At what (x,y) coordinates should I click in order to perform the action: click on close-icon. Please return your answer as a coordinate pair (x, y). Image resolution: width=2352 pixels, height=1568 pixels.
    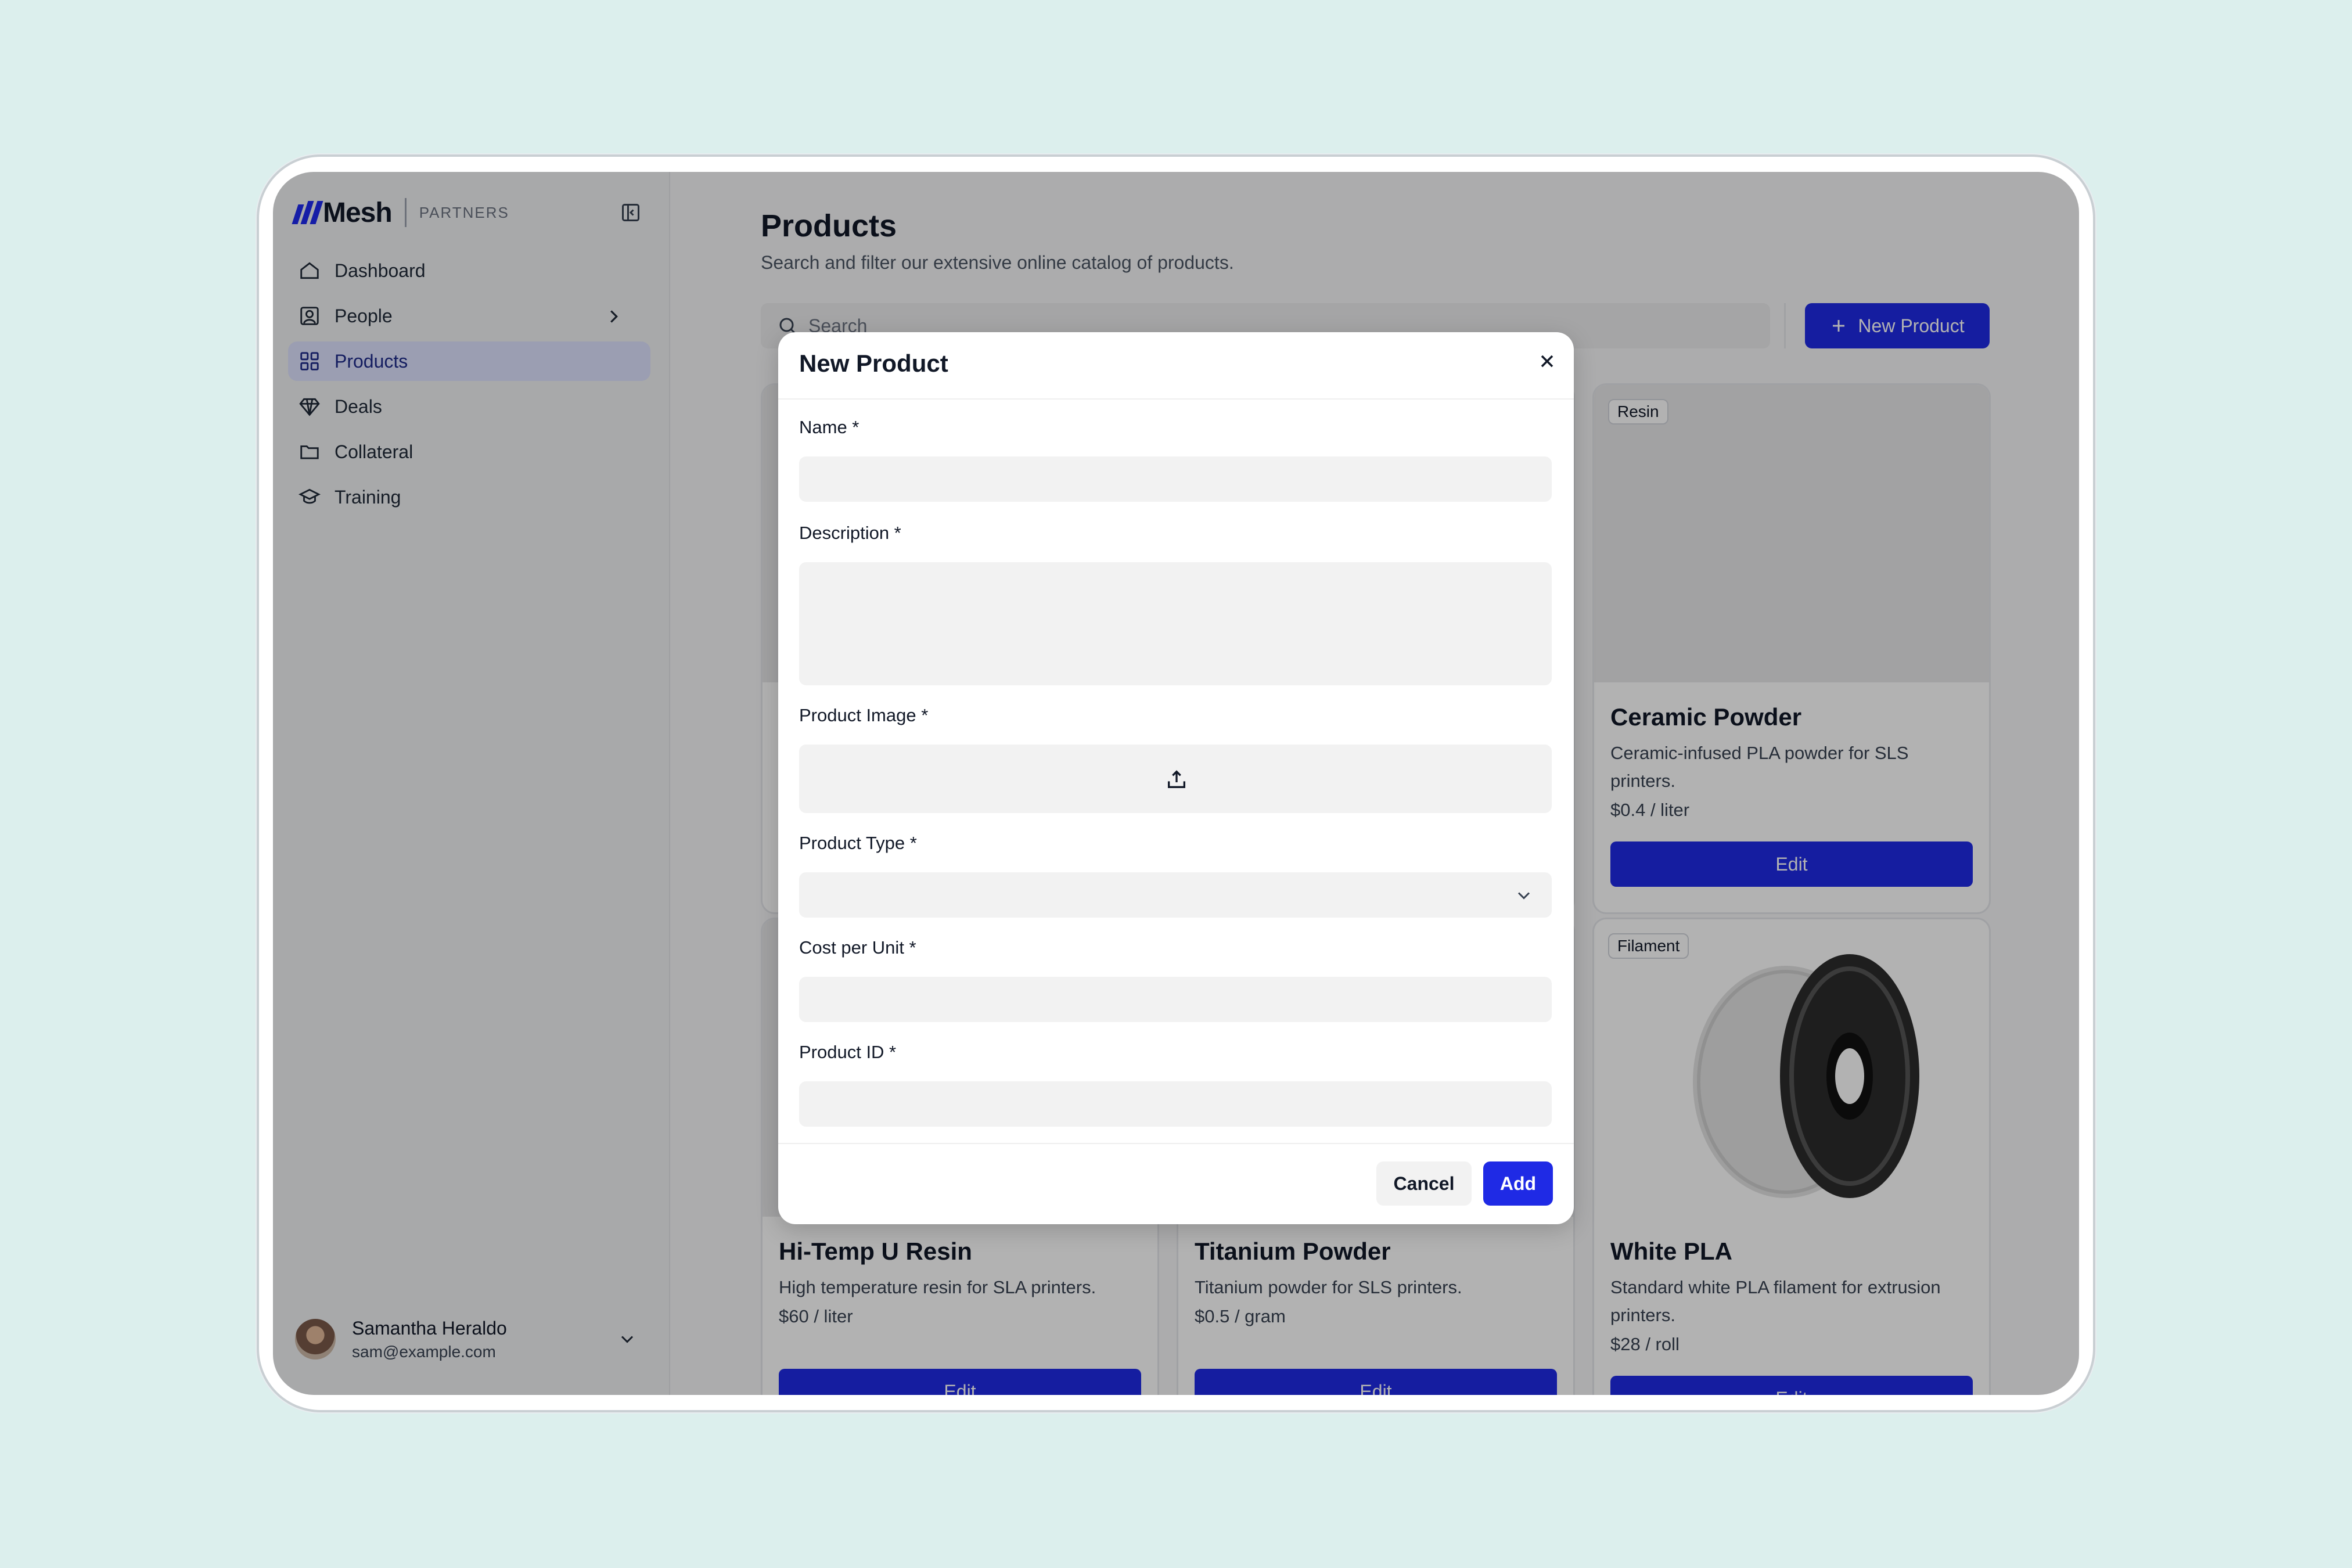
    Looking at the image, I should click on (1547, 362).